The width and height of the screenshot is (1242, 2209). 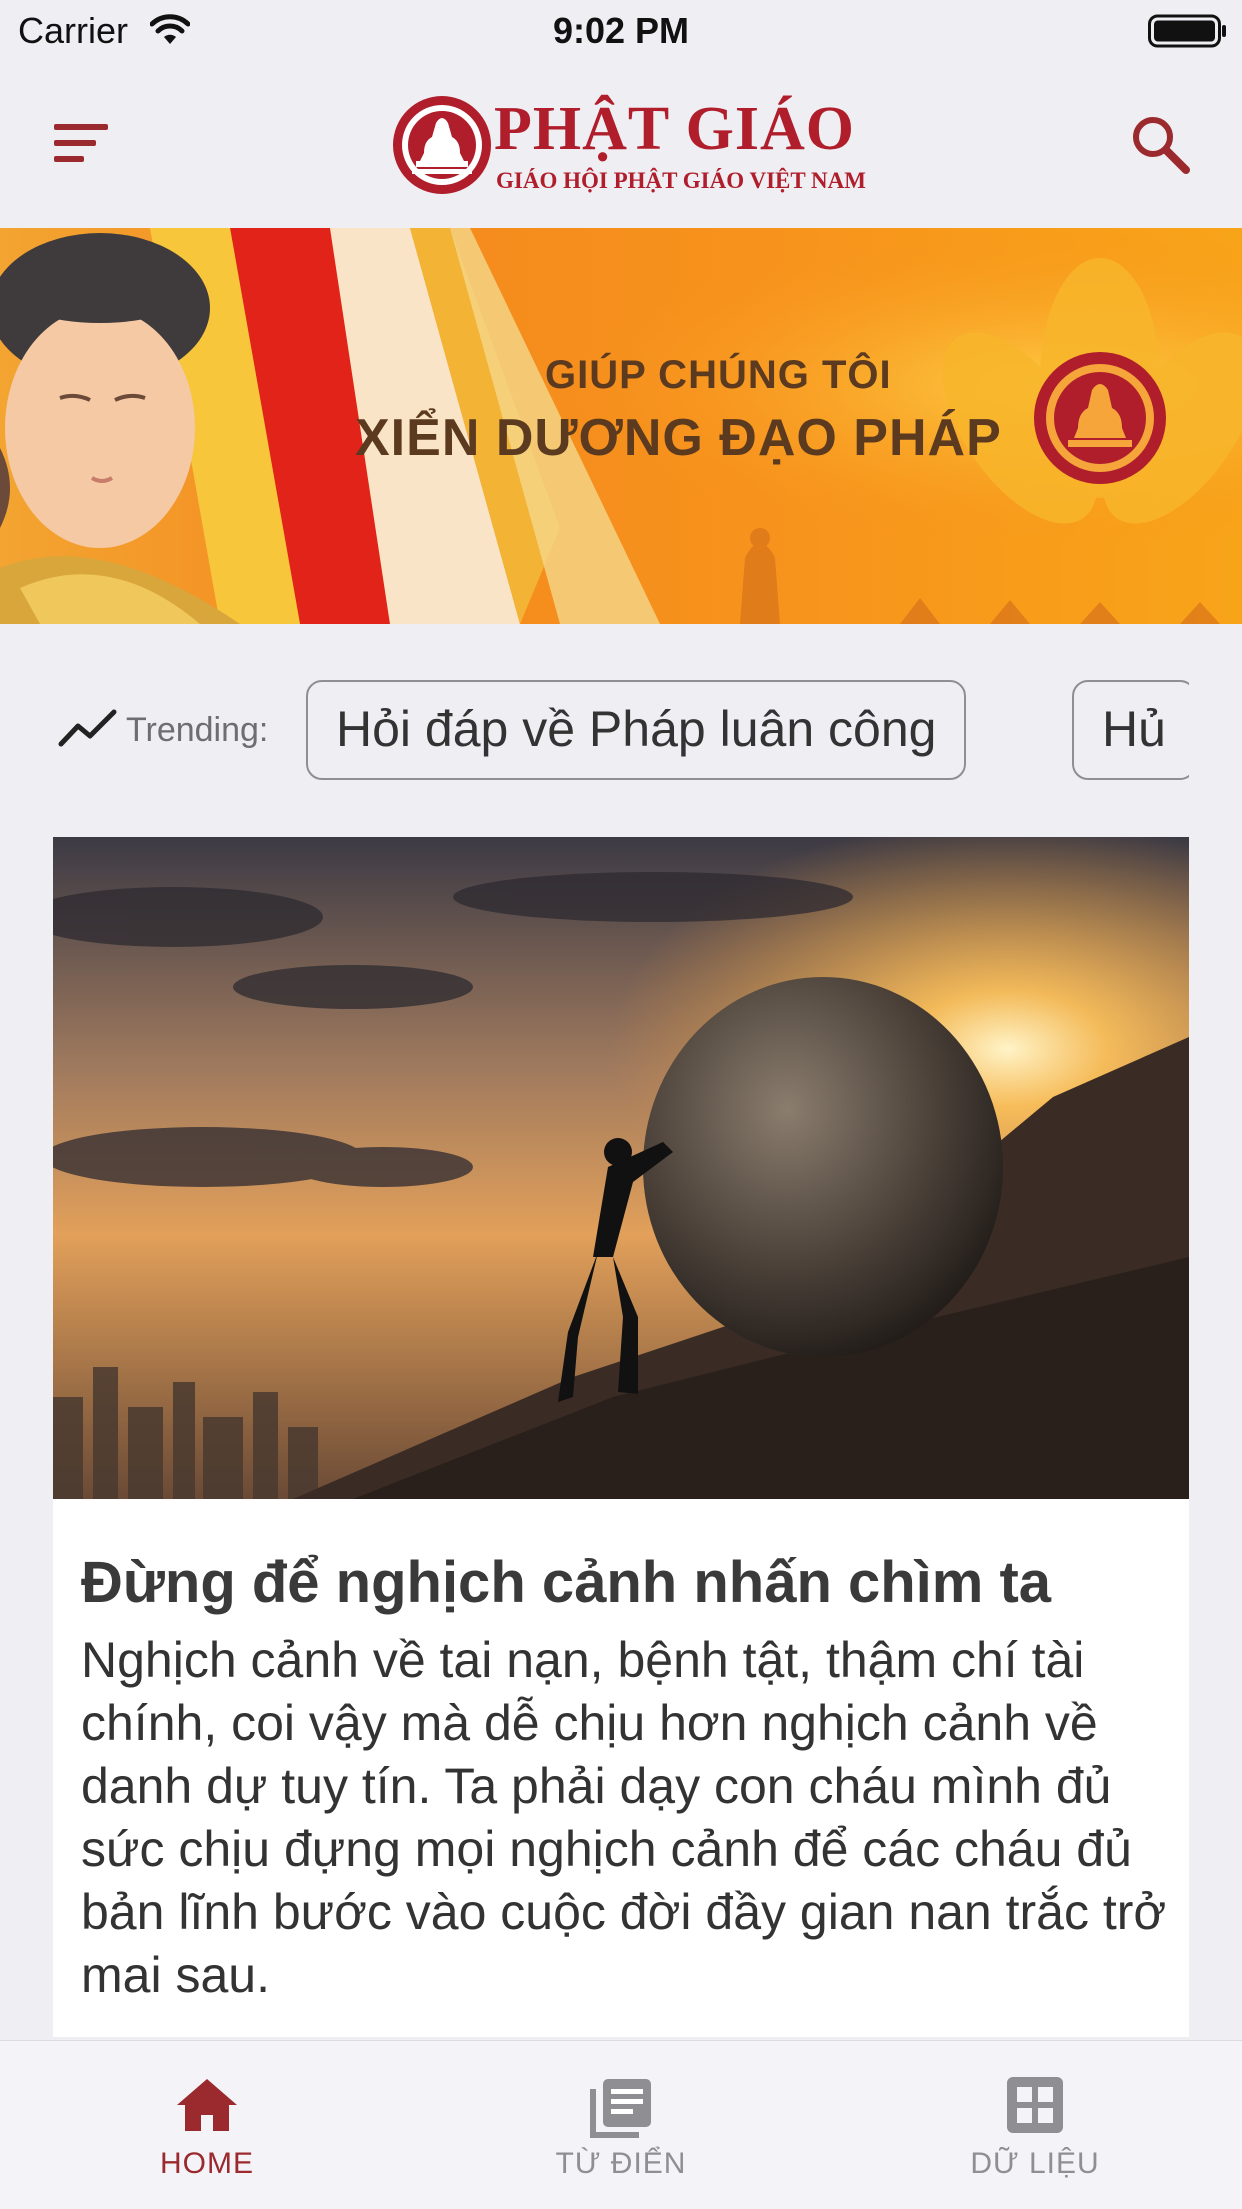 I want to click on trending-chips: Hỏi đáp về Pháp luân công Hủ, so click(x=747, y=731).